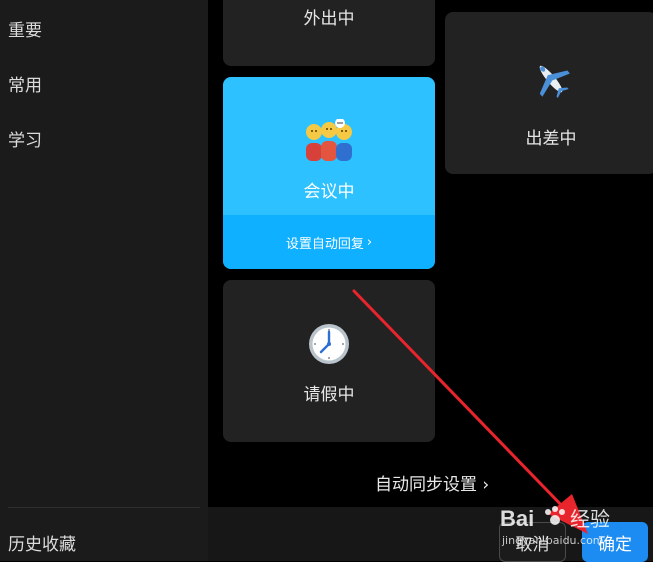 This screenshot has width=653, height=562. Describe the element at coordinates (532, 542) in the screenshot. I see `cancel-button: 取消` at that location.